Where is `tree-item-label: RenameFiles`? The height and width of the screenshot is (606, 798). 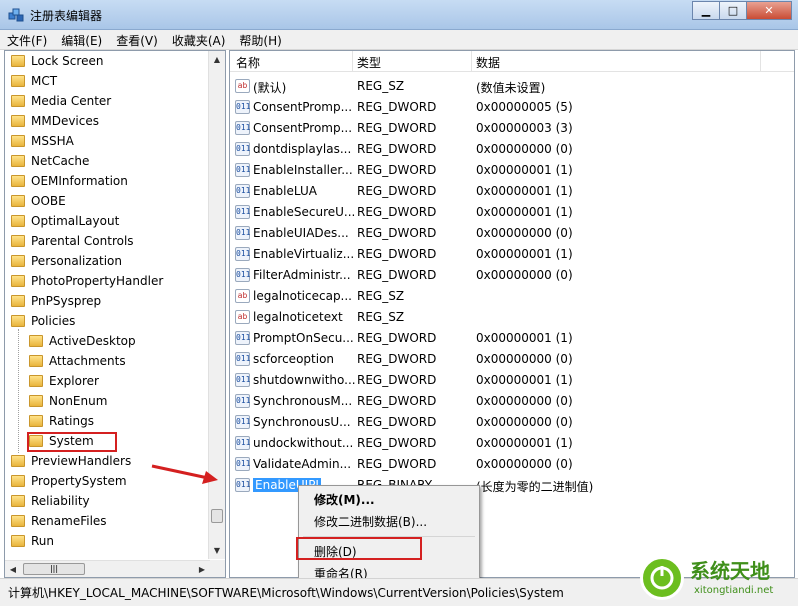
tree-item-label: RenameFiles is located at coordinates (69, 521).